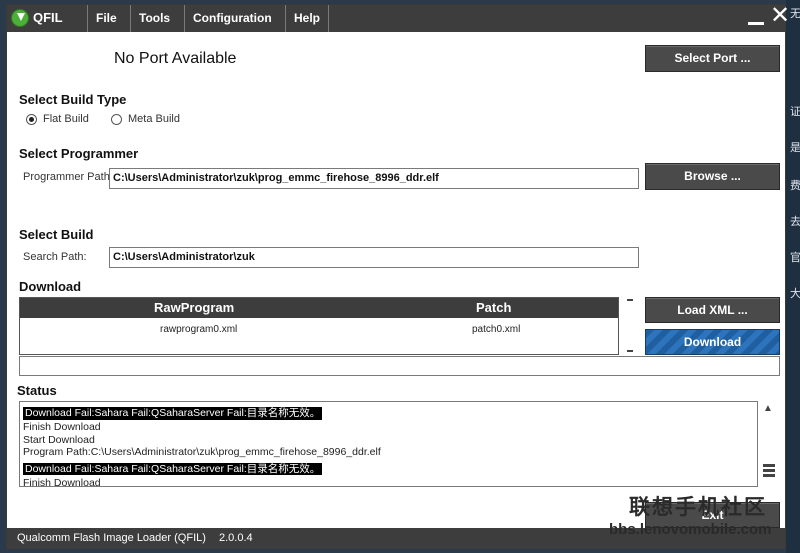 This screenshot has height=553, width=800. What do you see at coordinates (31, 119) in the screenshot?
I see `flat-build-radio` at bounding box center [31, 119].